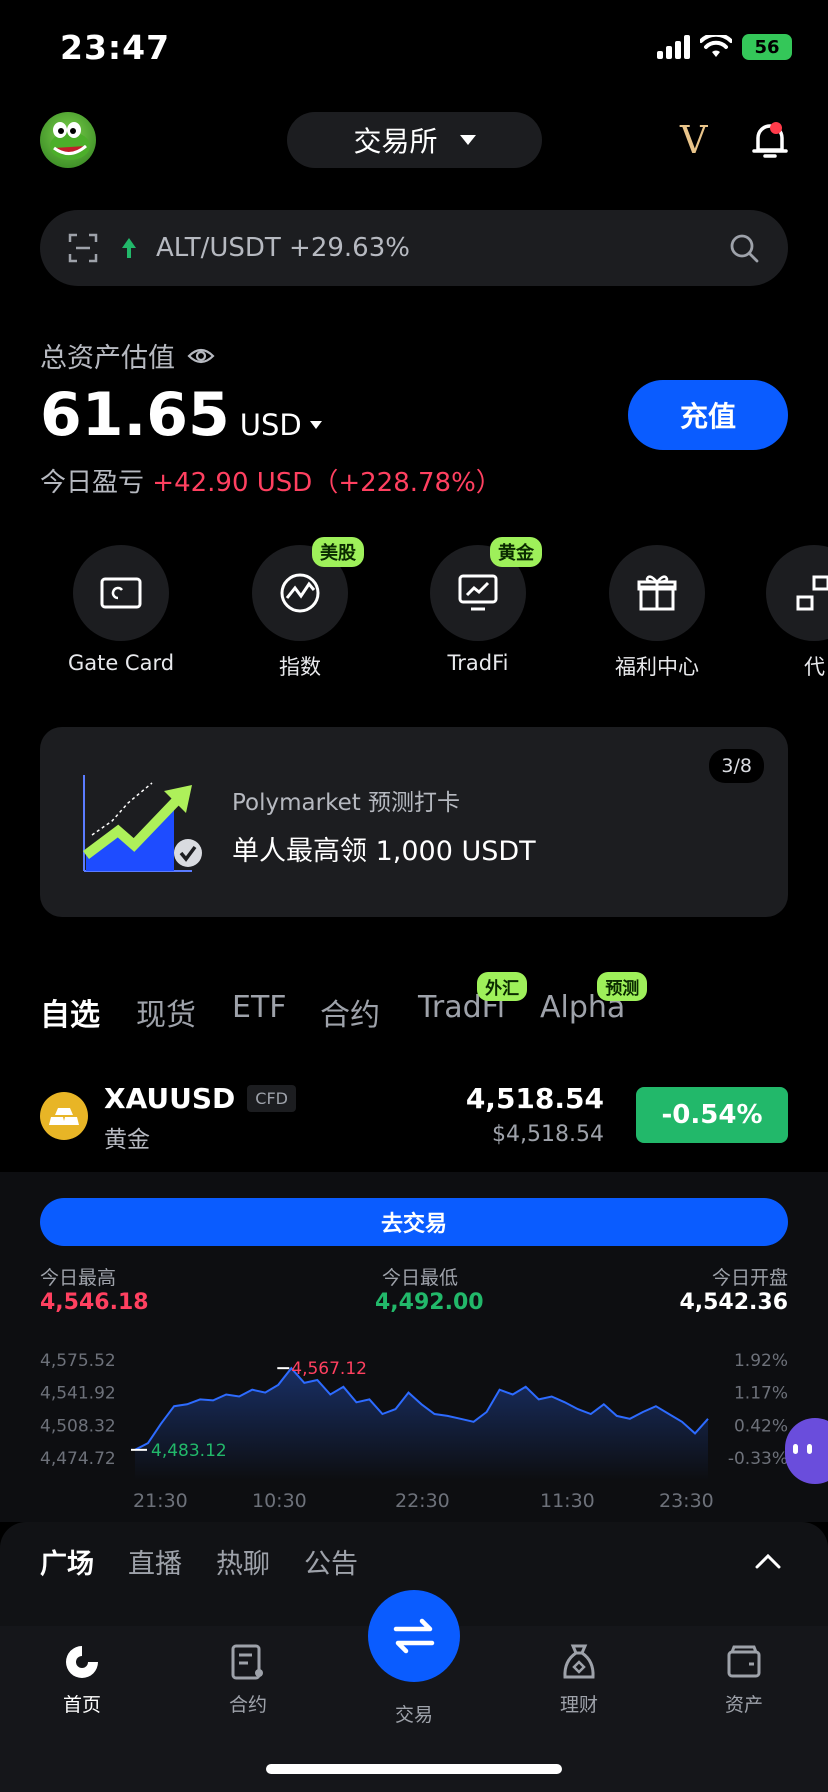 Image resolution: width=828 pixels, height=1792 pixels. What do you see at coordinates (744, 1679) in the screenshot?
I see `nav-assets: 资产` at bounding box center [744, 1679].